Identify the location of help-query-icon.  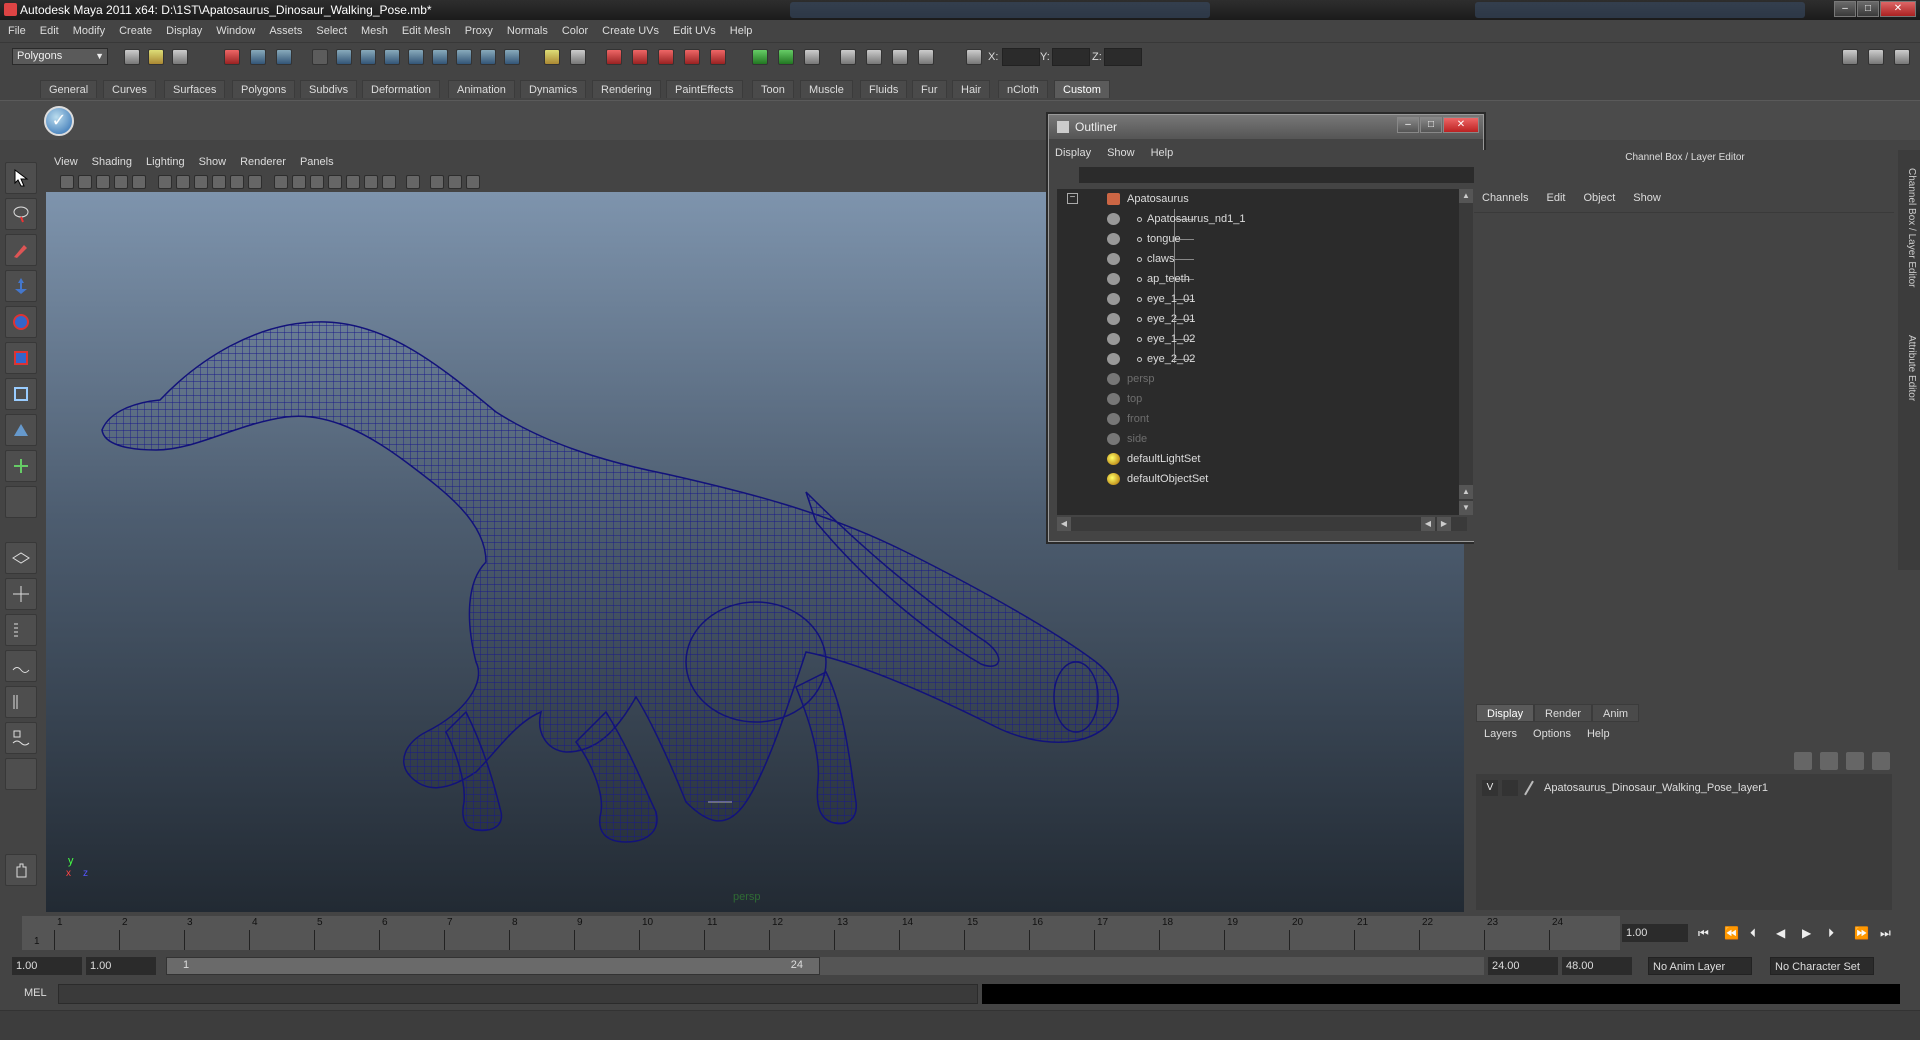
(512, 57).